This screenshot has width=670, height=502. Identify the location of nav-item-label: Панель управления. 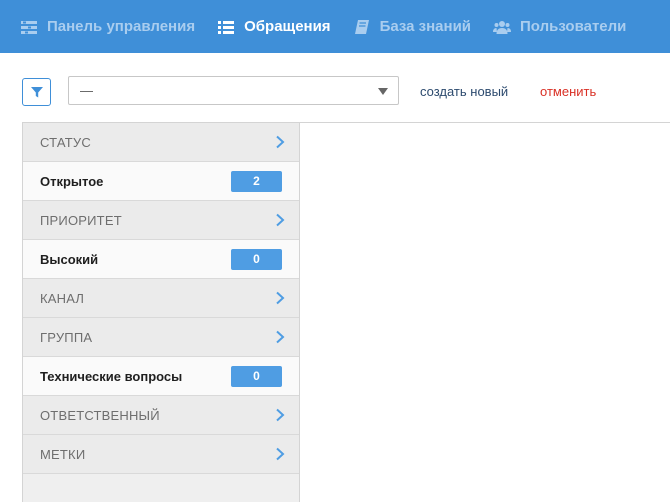
(121, 26).